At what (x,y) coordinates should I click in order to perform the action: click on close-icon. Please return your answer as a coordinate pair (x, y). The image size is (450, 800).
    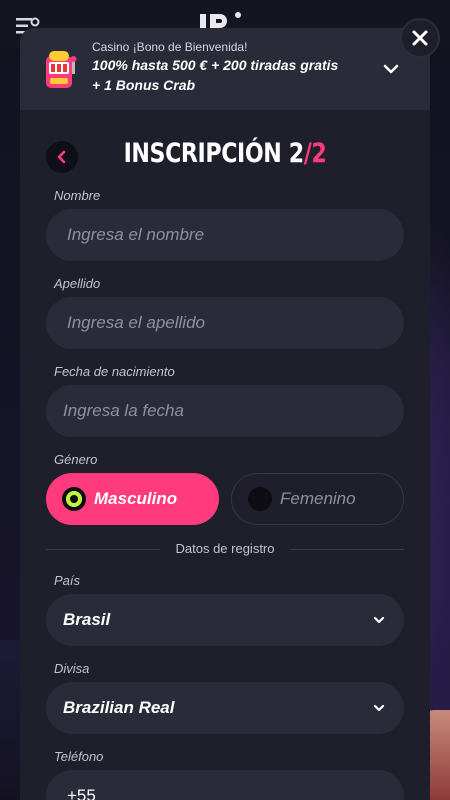
    Looking at the image, I should click on (420, 38).